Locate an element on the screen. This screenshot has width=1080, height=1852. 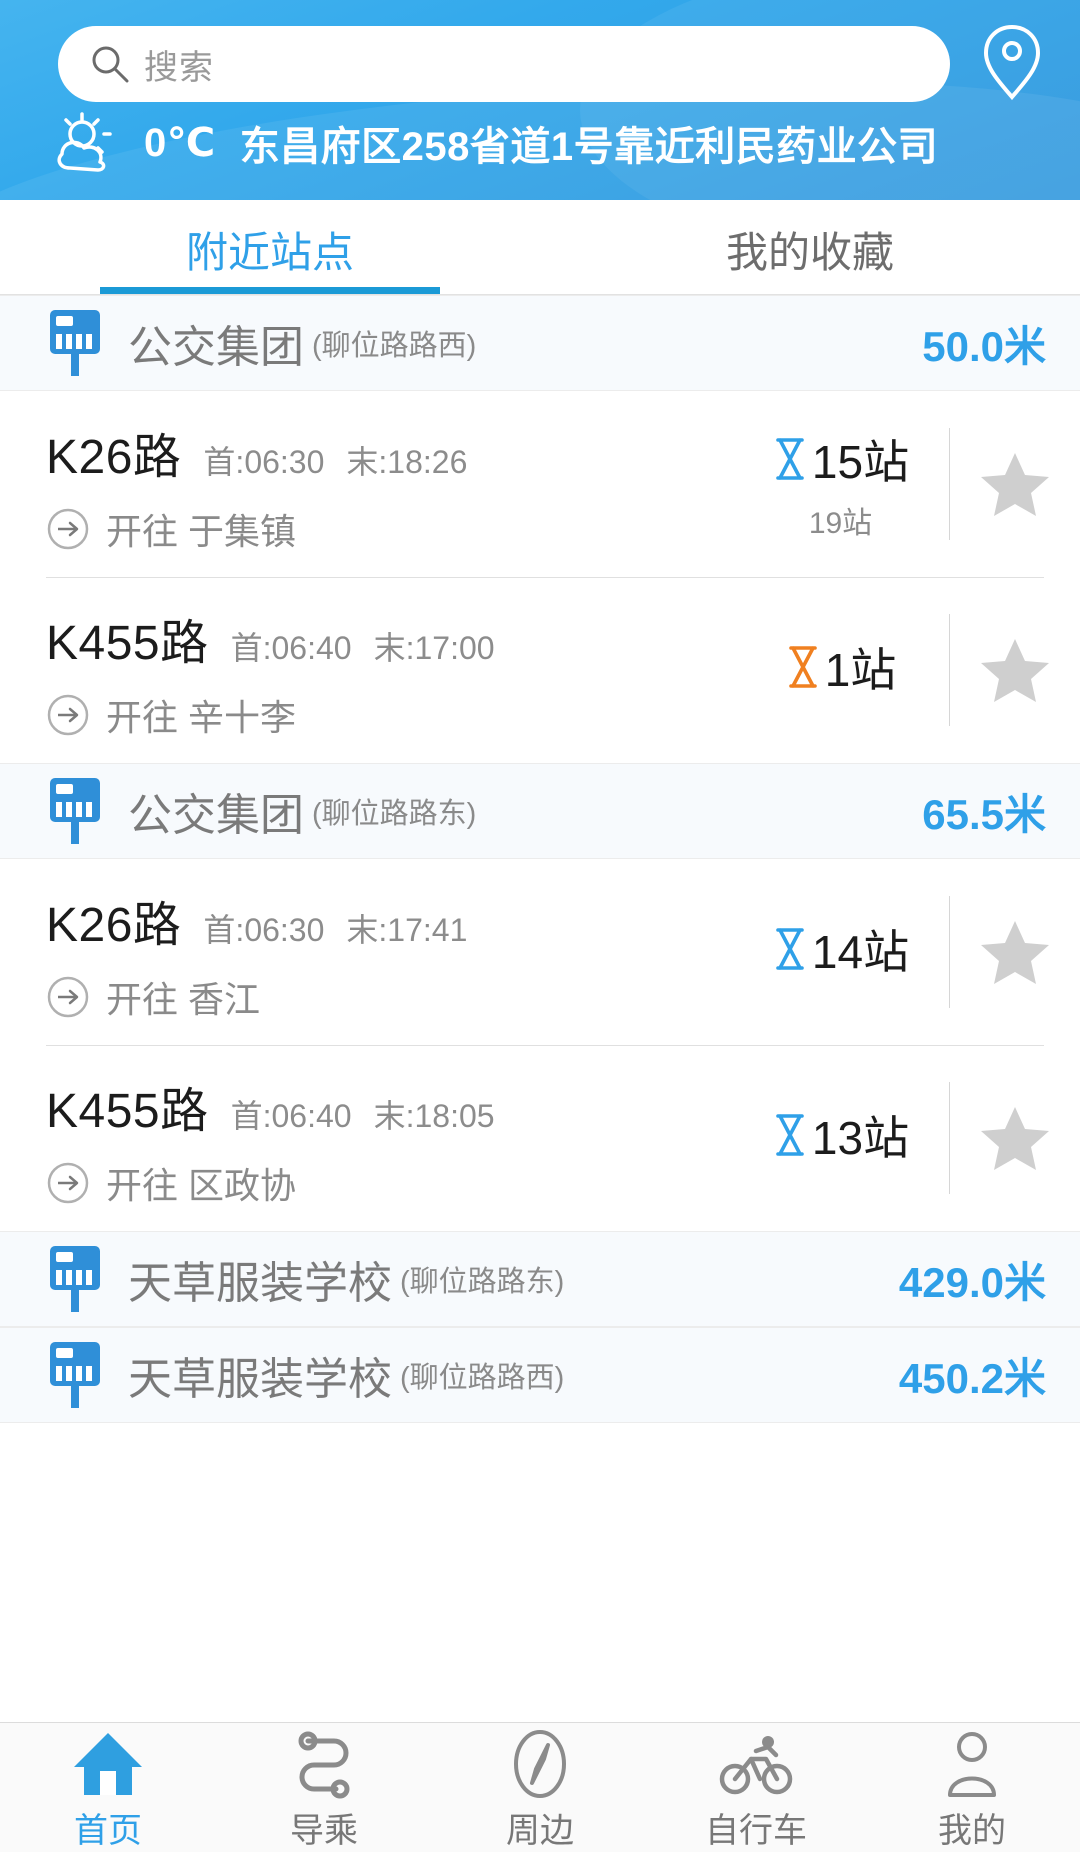
route-status-area: 15站 19站 is located at coordinates (910, 484).